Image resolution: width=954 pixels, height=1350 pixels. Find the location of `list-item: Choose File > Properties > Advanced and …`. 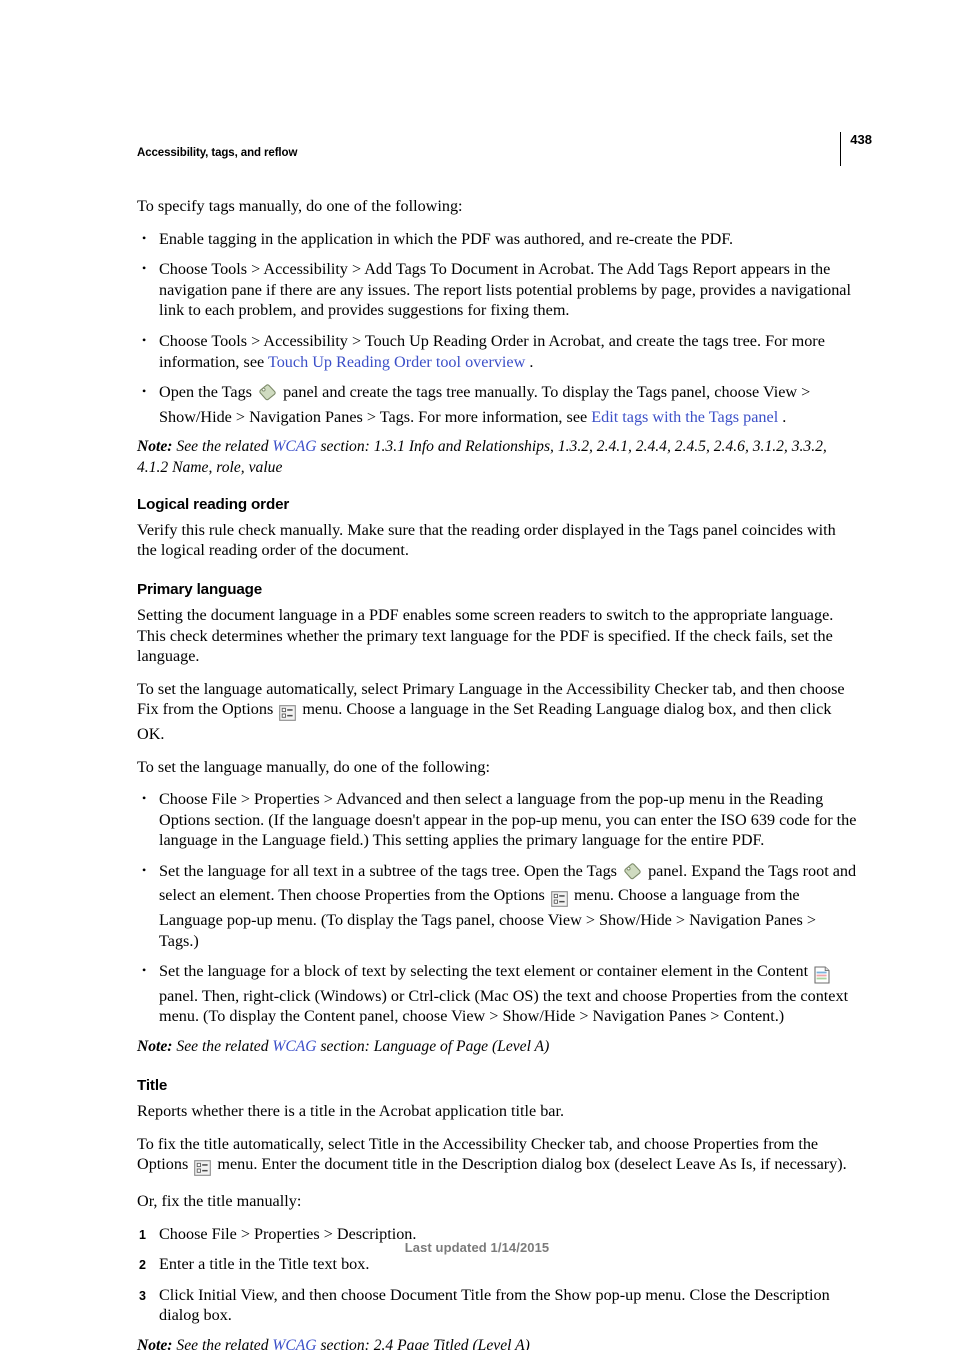

list-item: Choose File > Properties > Advanced and … is located at coordinates (498, 819).